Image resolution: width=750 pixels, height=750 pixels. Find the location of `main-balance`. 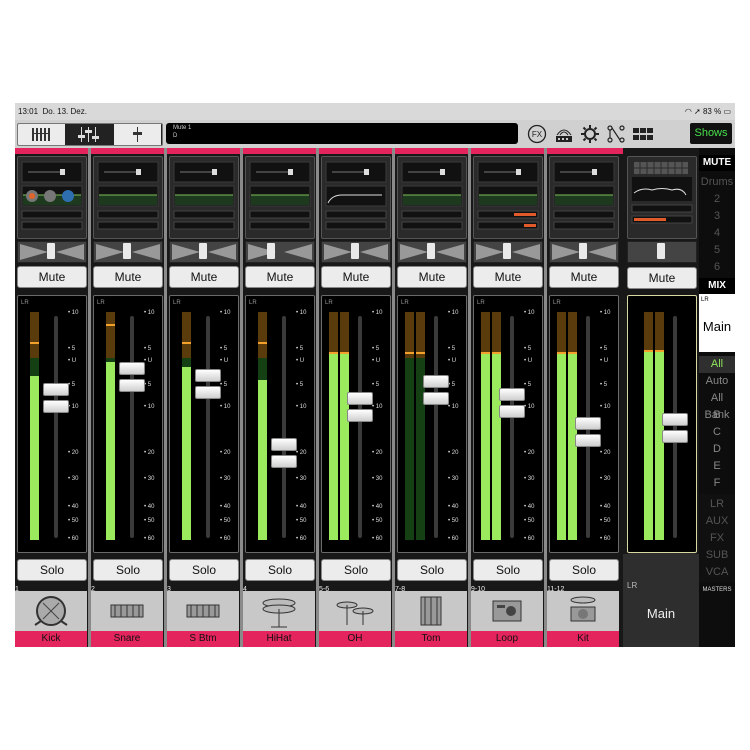

main-balance is located at coordinates (662, 252).